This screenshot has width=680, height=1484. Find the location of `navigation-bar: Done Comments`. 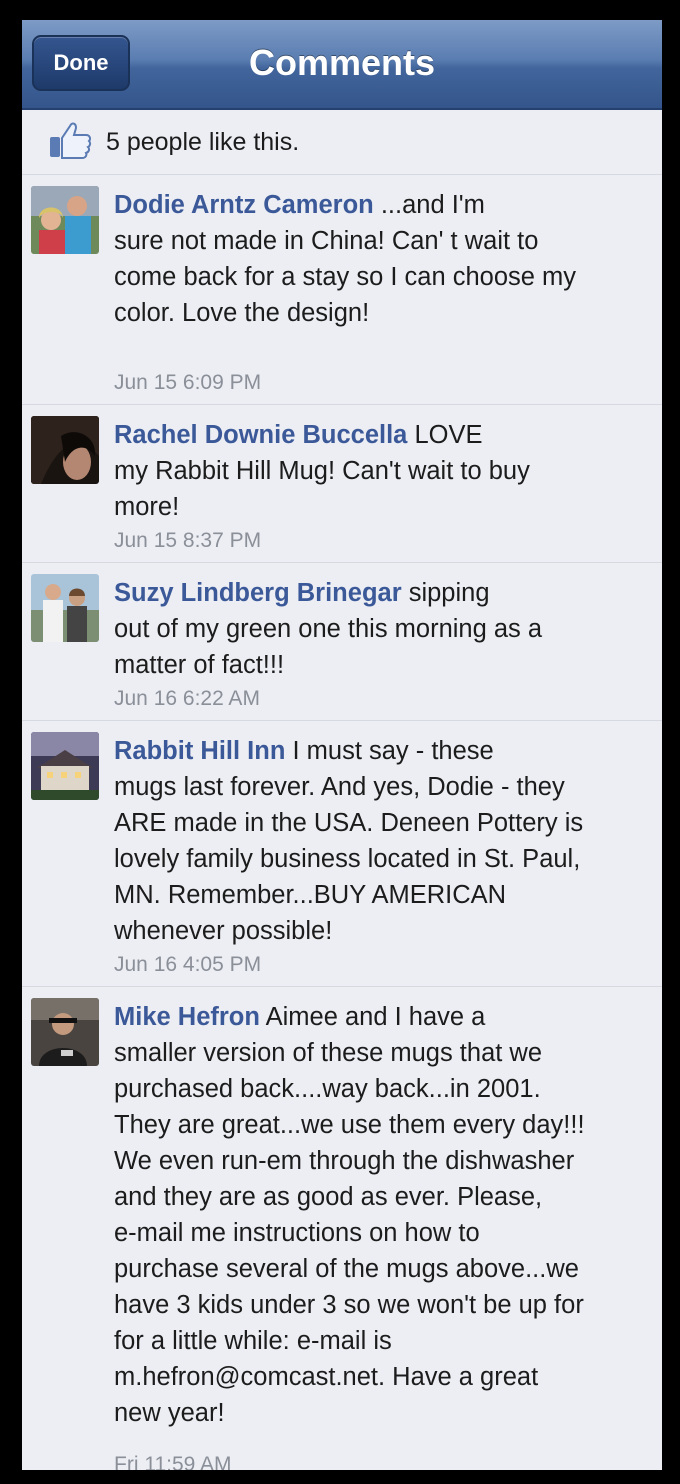

navigation-bar: Done Comments is located at coordinates (342, 65).